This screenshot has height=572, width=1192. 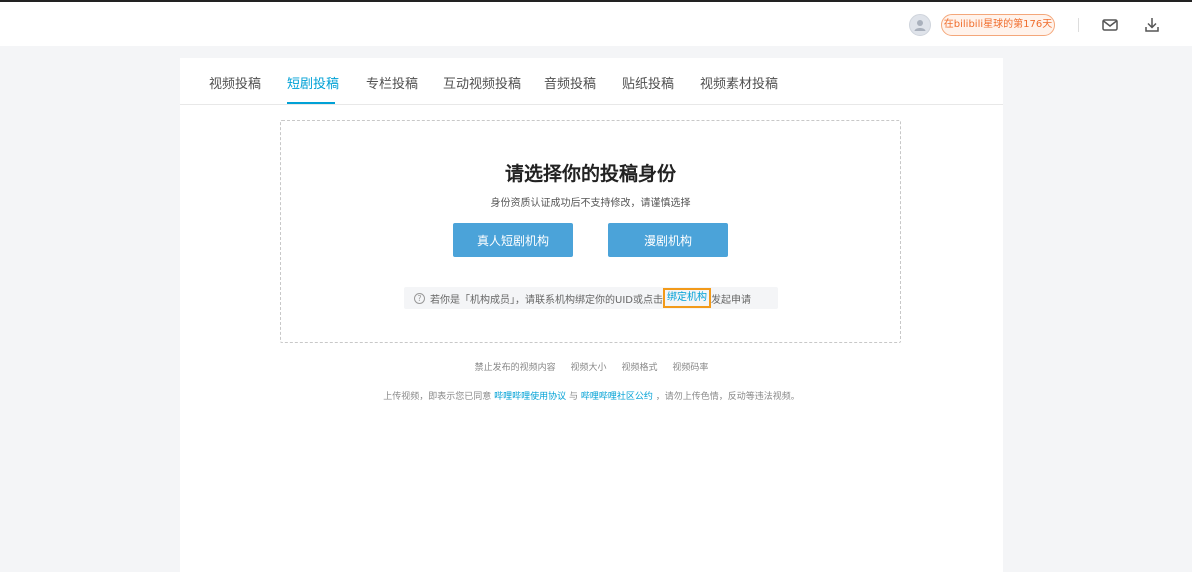 I want to click on identity-subtitle: 身份资质认证成功后不支持修改，请谨慎选择, so click(x=590, y=203).